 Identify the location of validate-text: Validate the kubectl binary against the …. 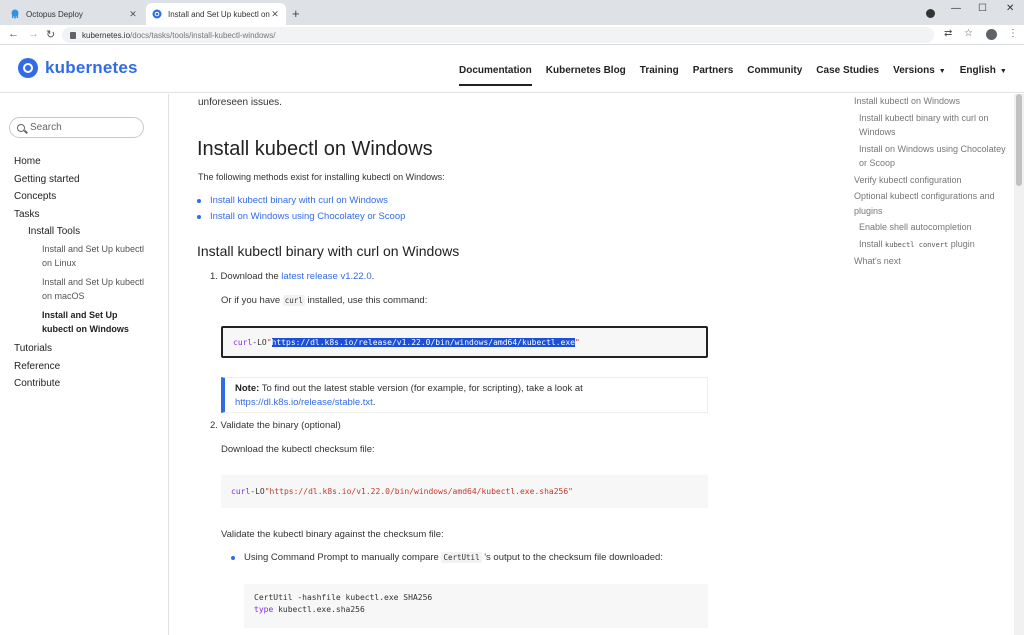
(332, 534).